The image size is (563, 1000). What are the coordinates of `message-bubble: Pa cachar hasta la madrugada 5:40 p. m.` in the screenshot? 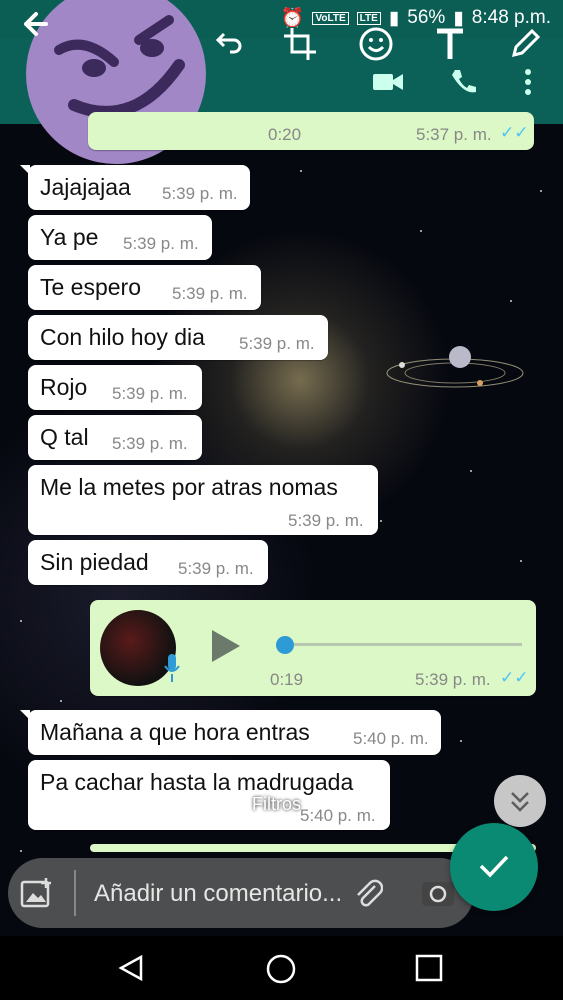 It's located at (209, 795).